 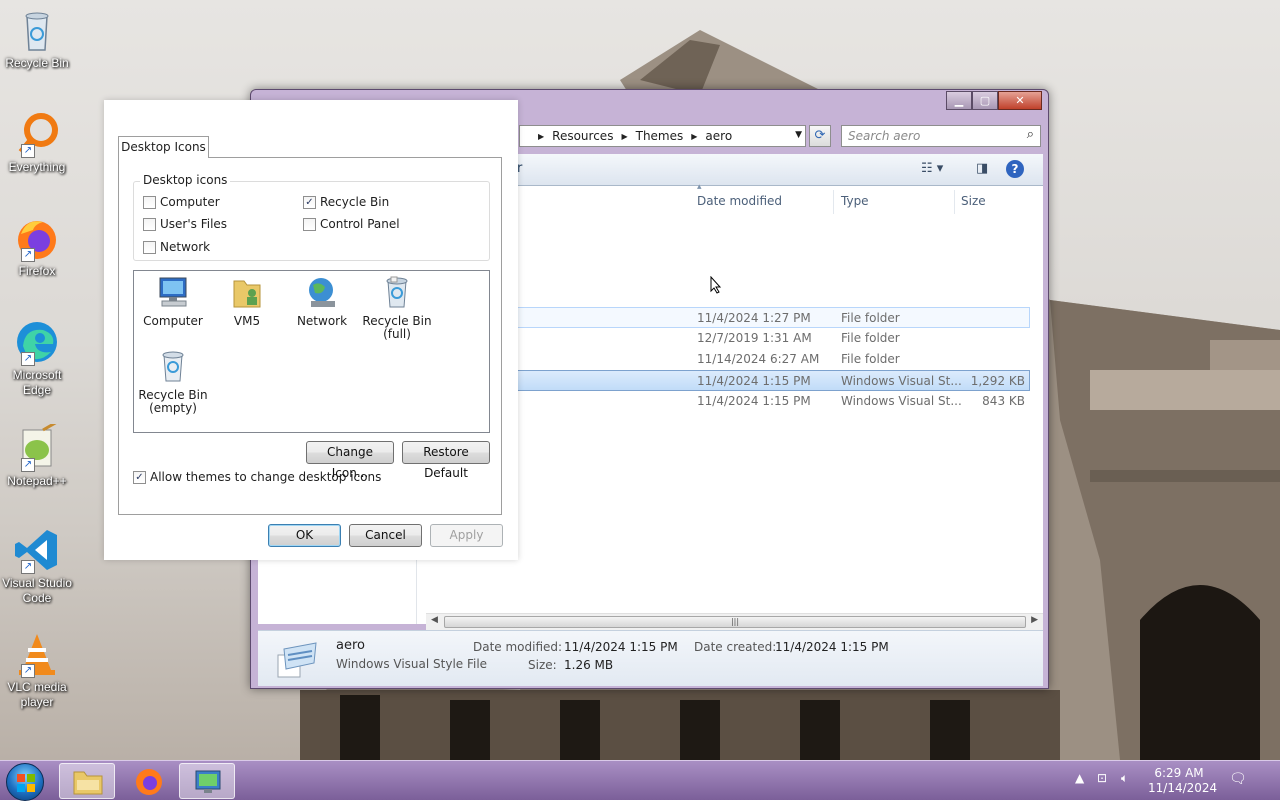 I want to click on icon-item-recycle-bin-full: Recycle Bin (full), so click(x=397, y=308).